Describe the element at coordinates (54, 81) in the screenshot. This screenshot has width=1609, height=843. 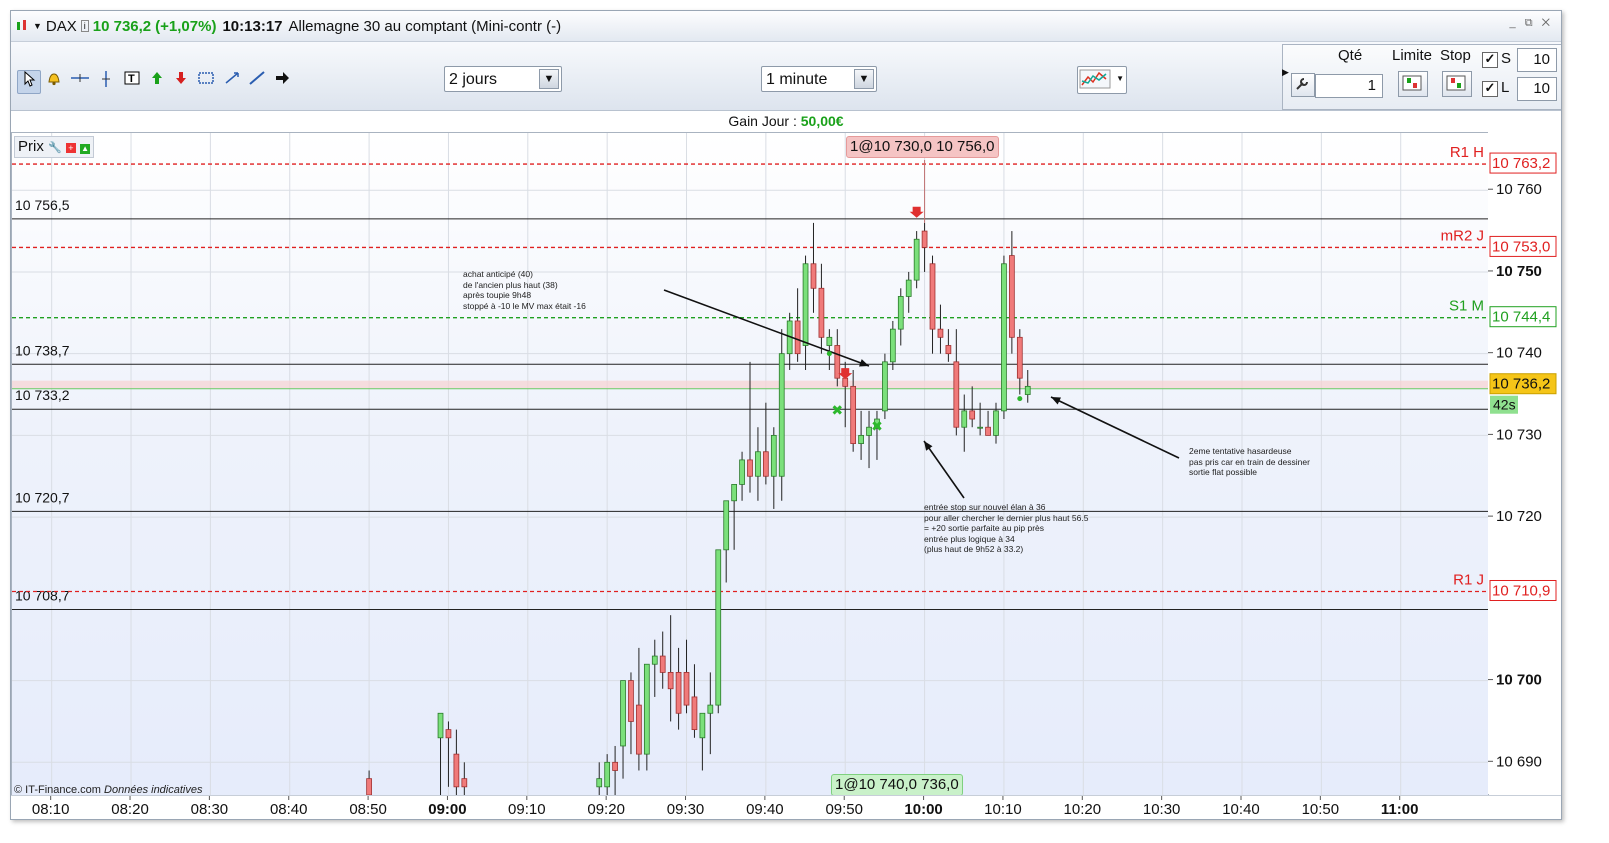
I see `alert-bell-icon` at that location.